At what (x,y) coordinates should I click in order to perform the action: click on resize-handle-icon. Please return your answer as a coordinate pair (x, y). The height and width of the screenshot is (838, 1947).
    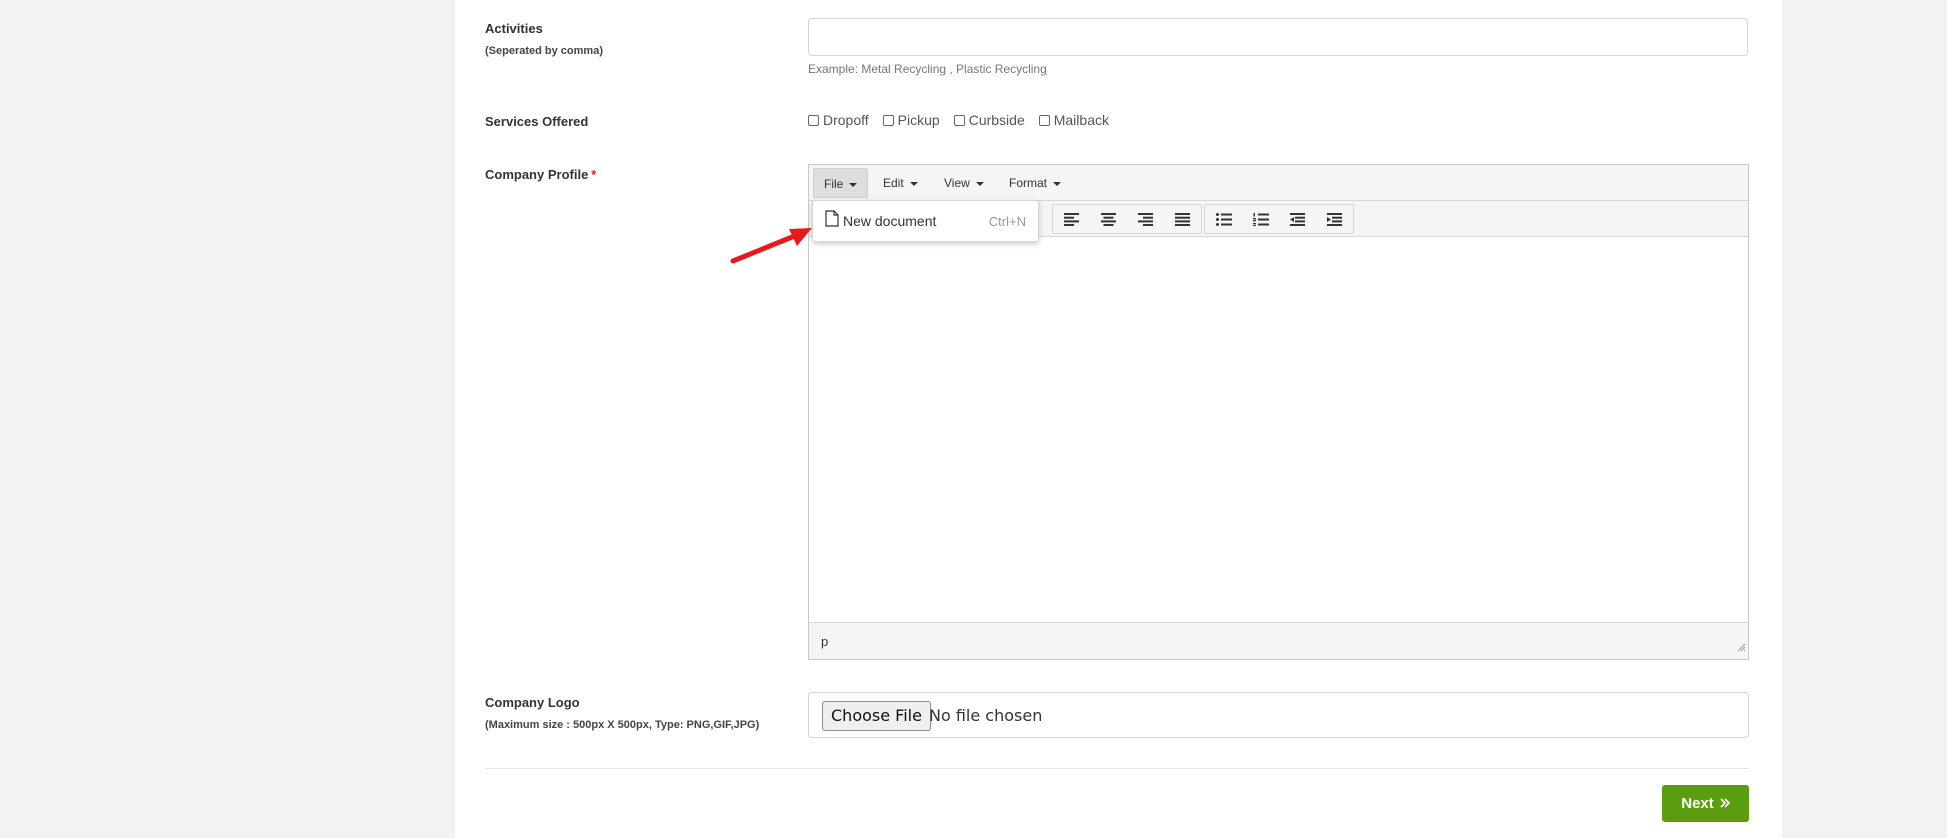
    Looking at the image, I should click on (1741, 648).